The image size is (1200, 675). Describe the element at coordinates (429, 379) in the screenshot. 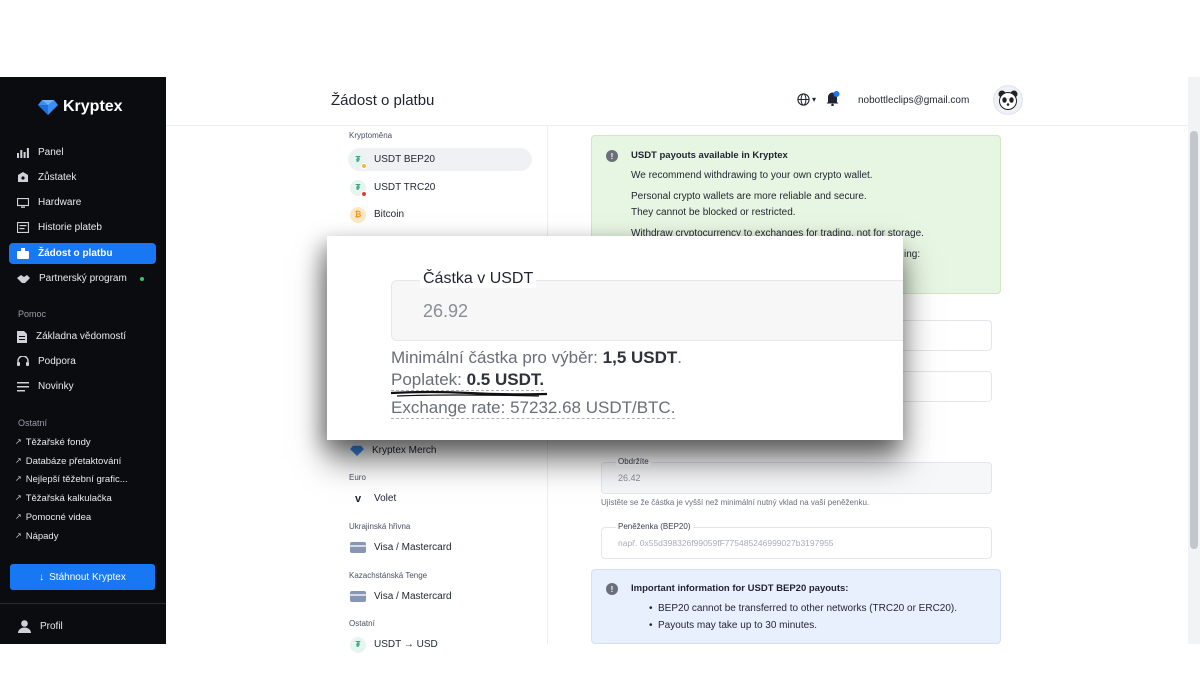

I see `fee-label: Poplatek:` at that location.